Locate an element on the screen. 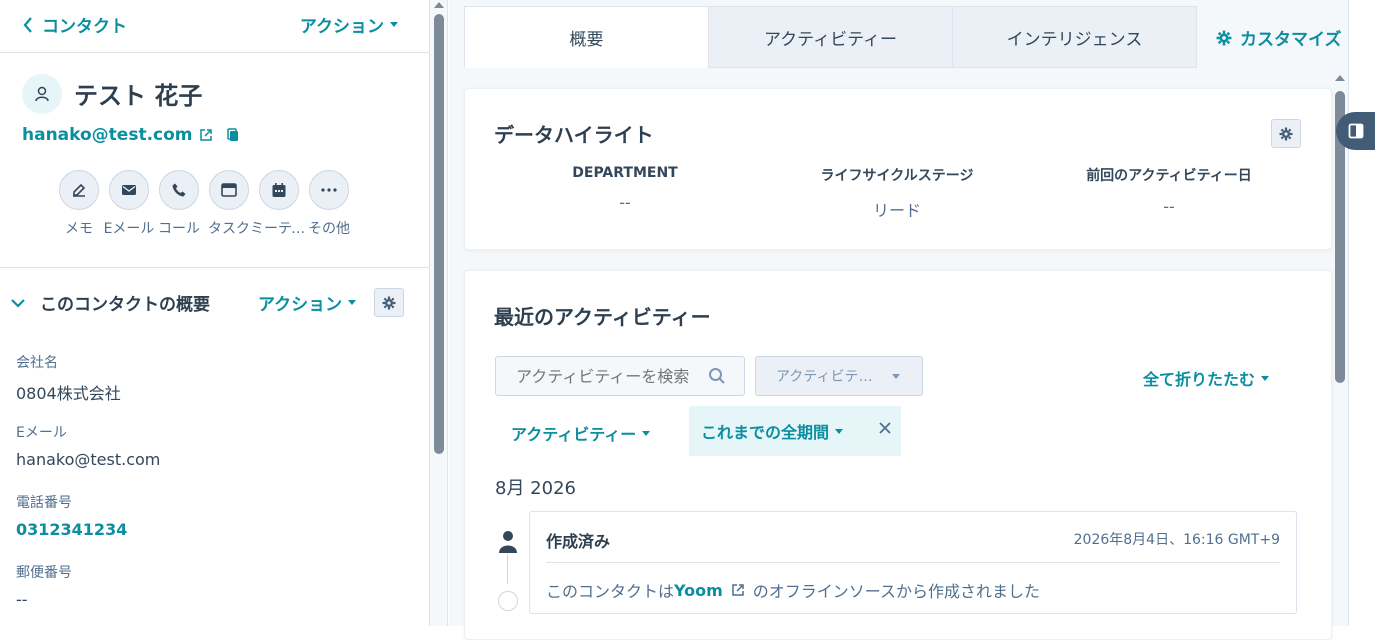 This screenshot has width=1375, height=640. phone-icon is located at coordinates (179, 190).